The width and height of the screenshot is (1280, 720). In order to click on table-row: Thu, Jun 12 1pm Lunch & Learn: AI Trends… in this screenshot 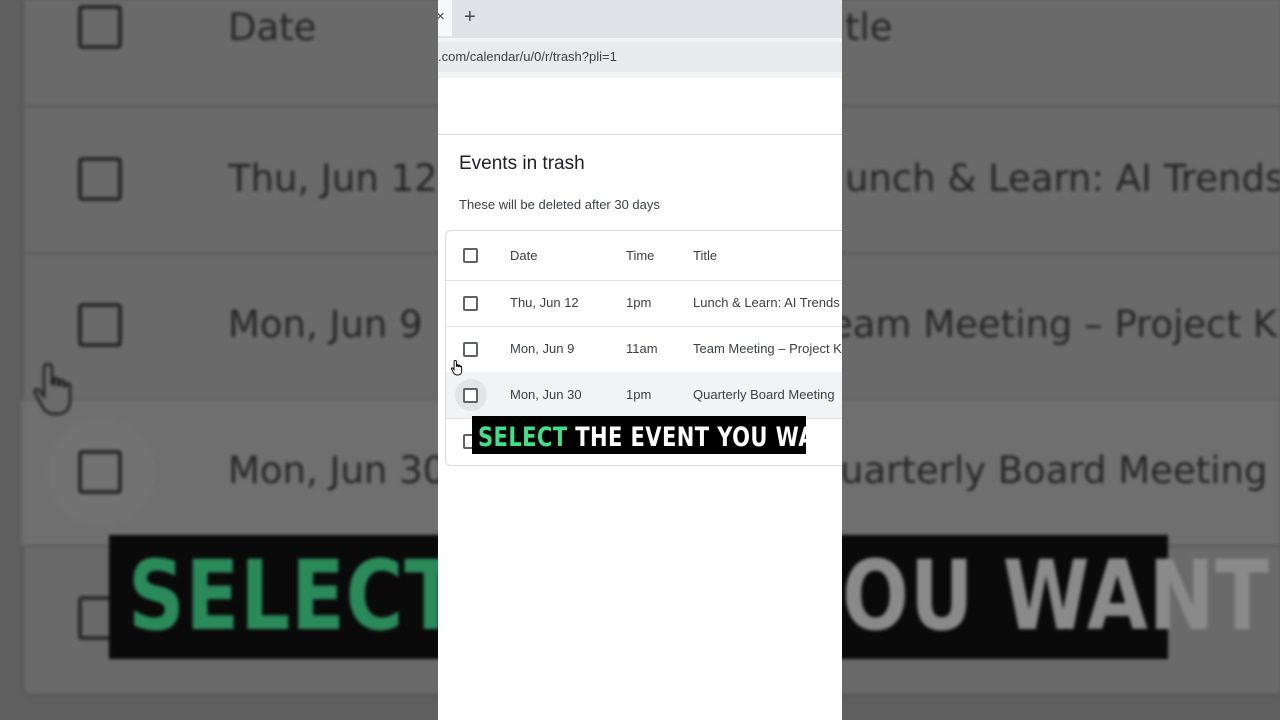, I will do `click(644, 303)`.